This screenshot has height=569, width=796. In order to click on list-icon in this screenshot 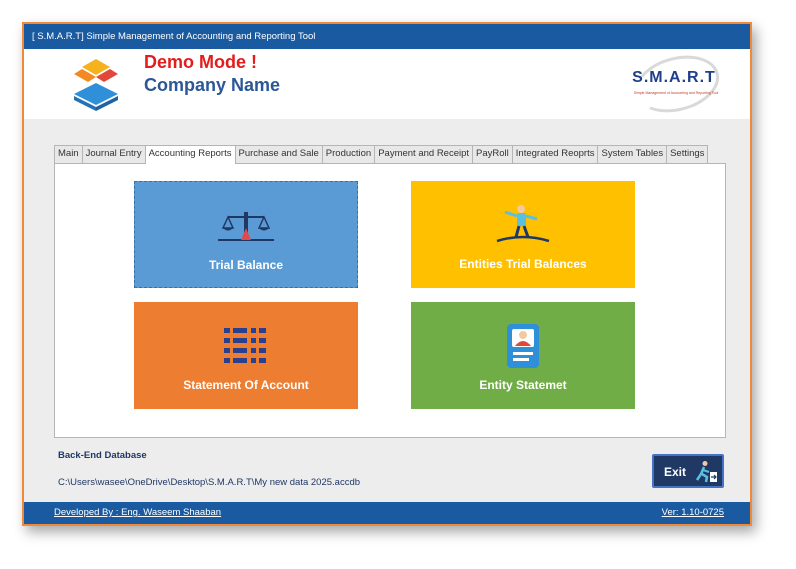, I will do `click(245, 345)`.